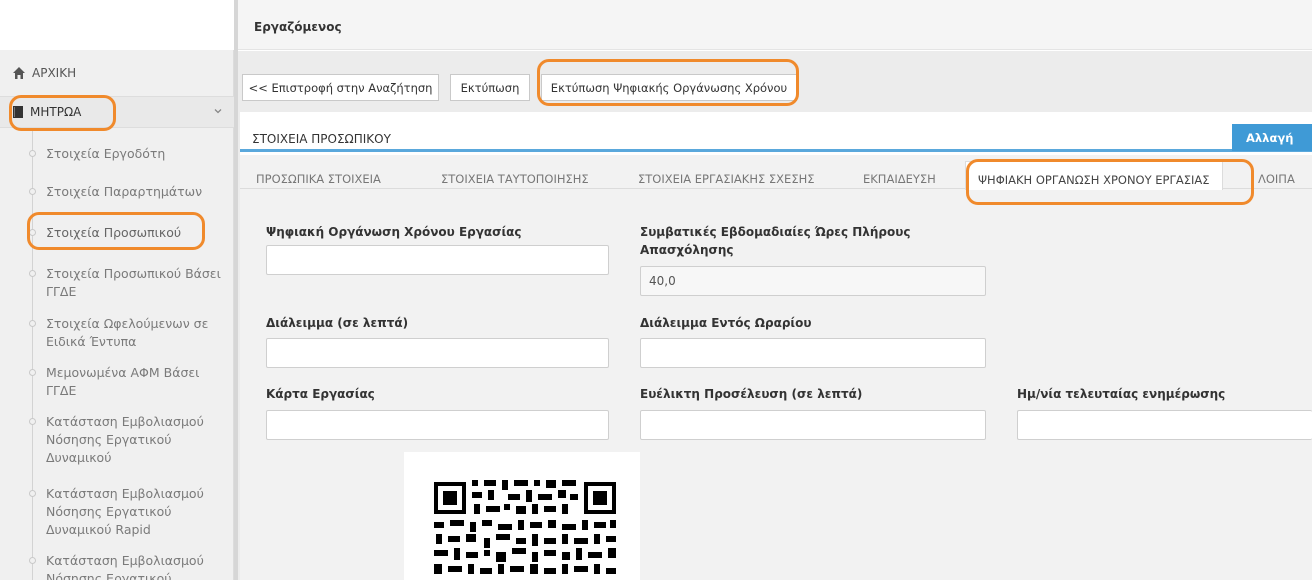 This screenshot has width=1312, height=580. I want to click on sidebar-item-registry-label: ΜΗΤΡΩΑ, so click(56, 112).